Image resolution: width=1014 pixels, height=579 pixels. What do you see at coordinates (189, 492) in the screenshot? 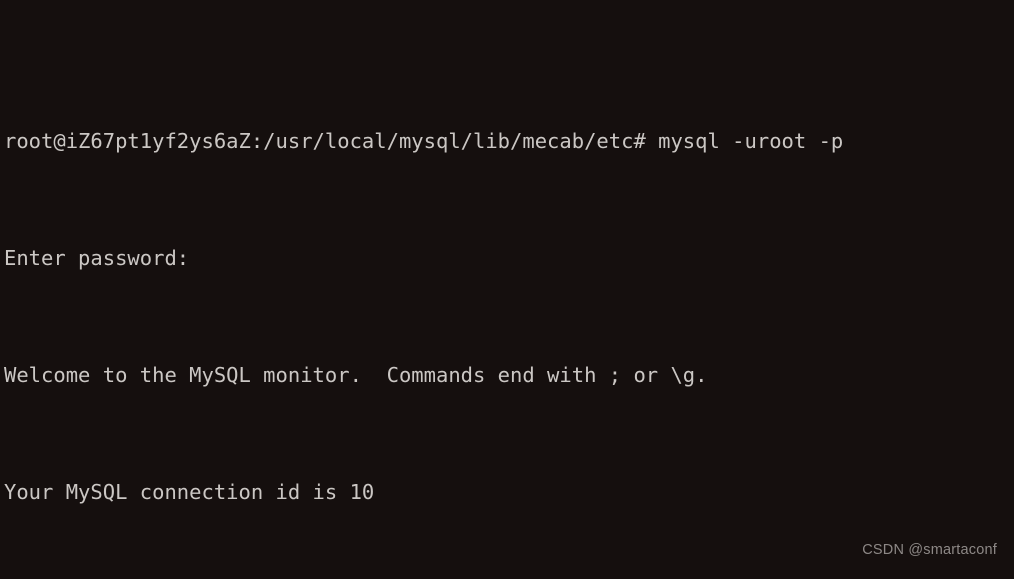
I see `terminal-line-connection-id: Your MySQL connection id is 10` at bounding box center [189, 492].